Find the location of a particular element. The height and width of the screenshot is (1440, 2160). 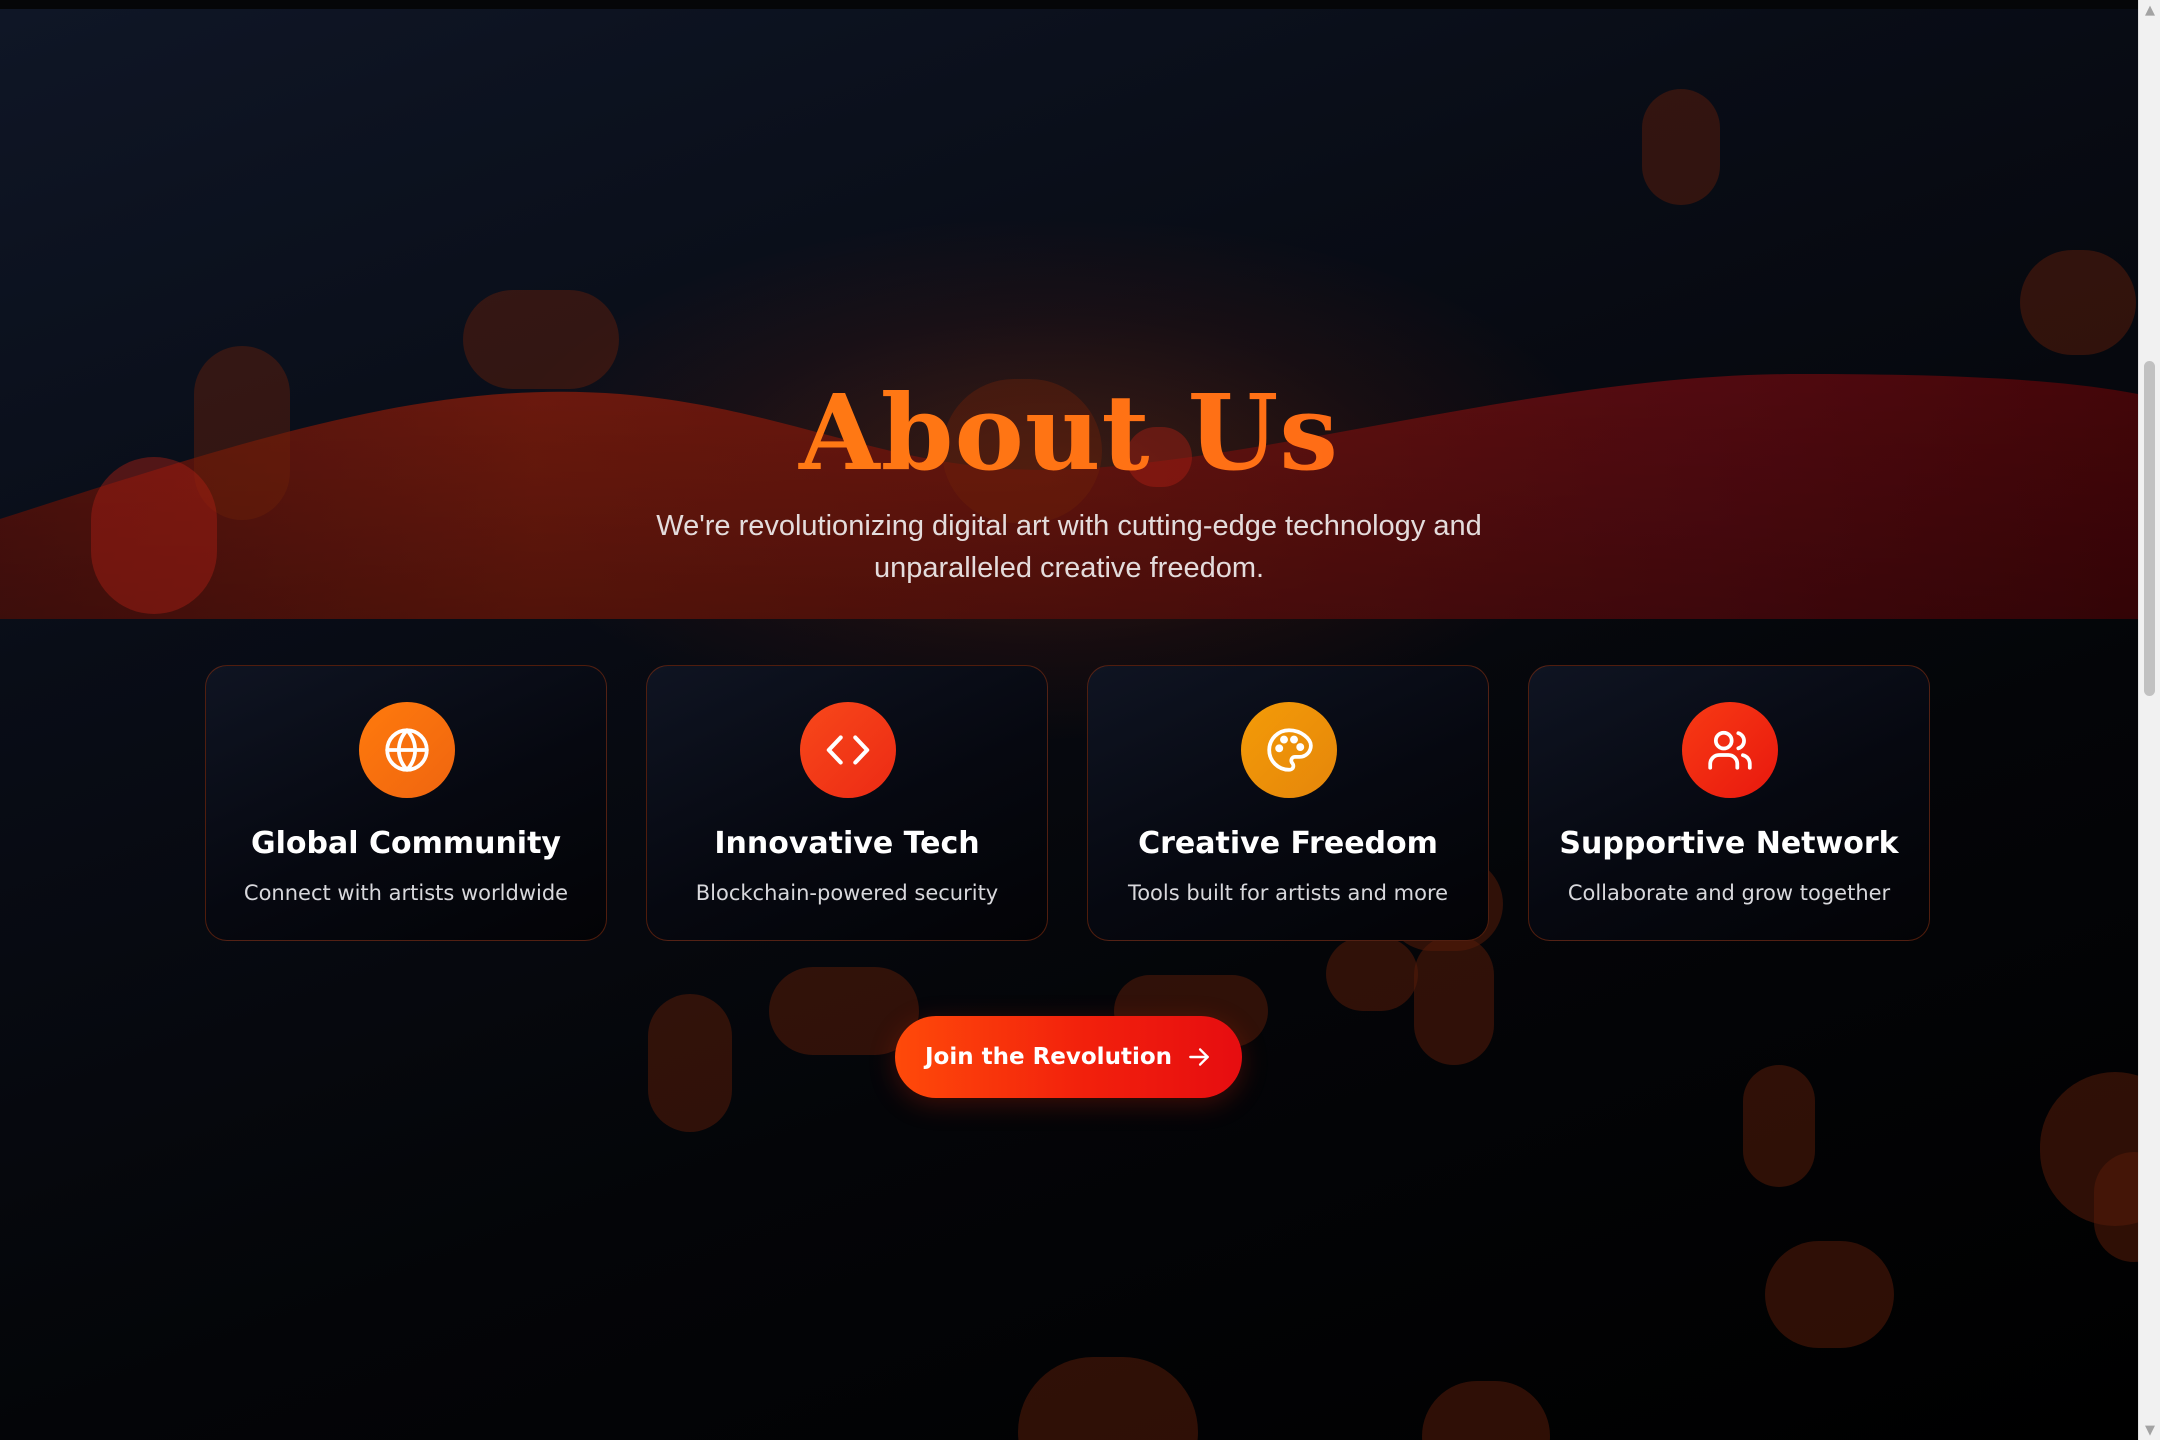

scroll-down-arrow-icon: ▼ is located at coordinates (2149, 1430).